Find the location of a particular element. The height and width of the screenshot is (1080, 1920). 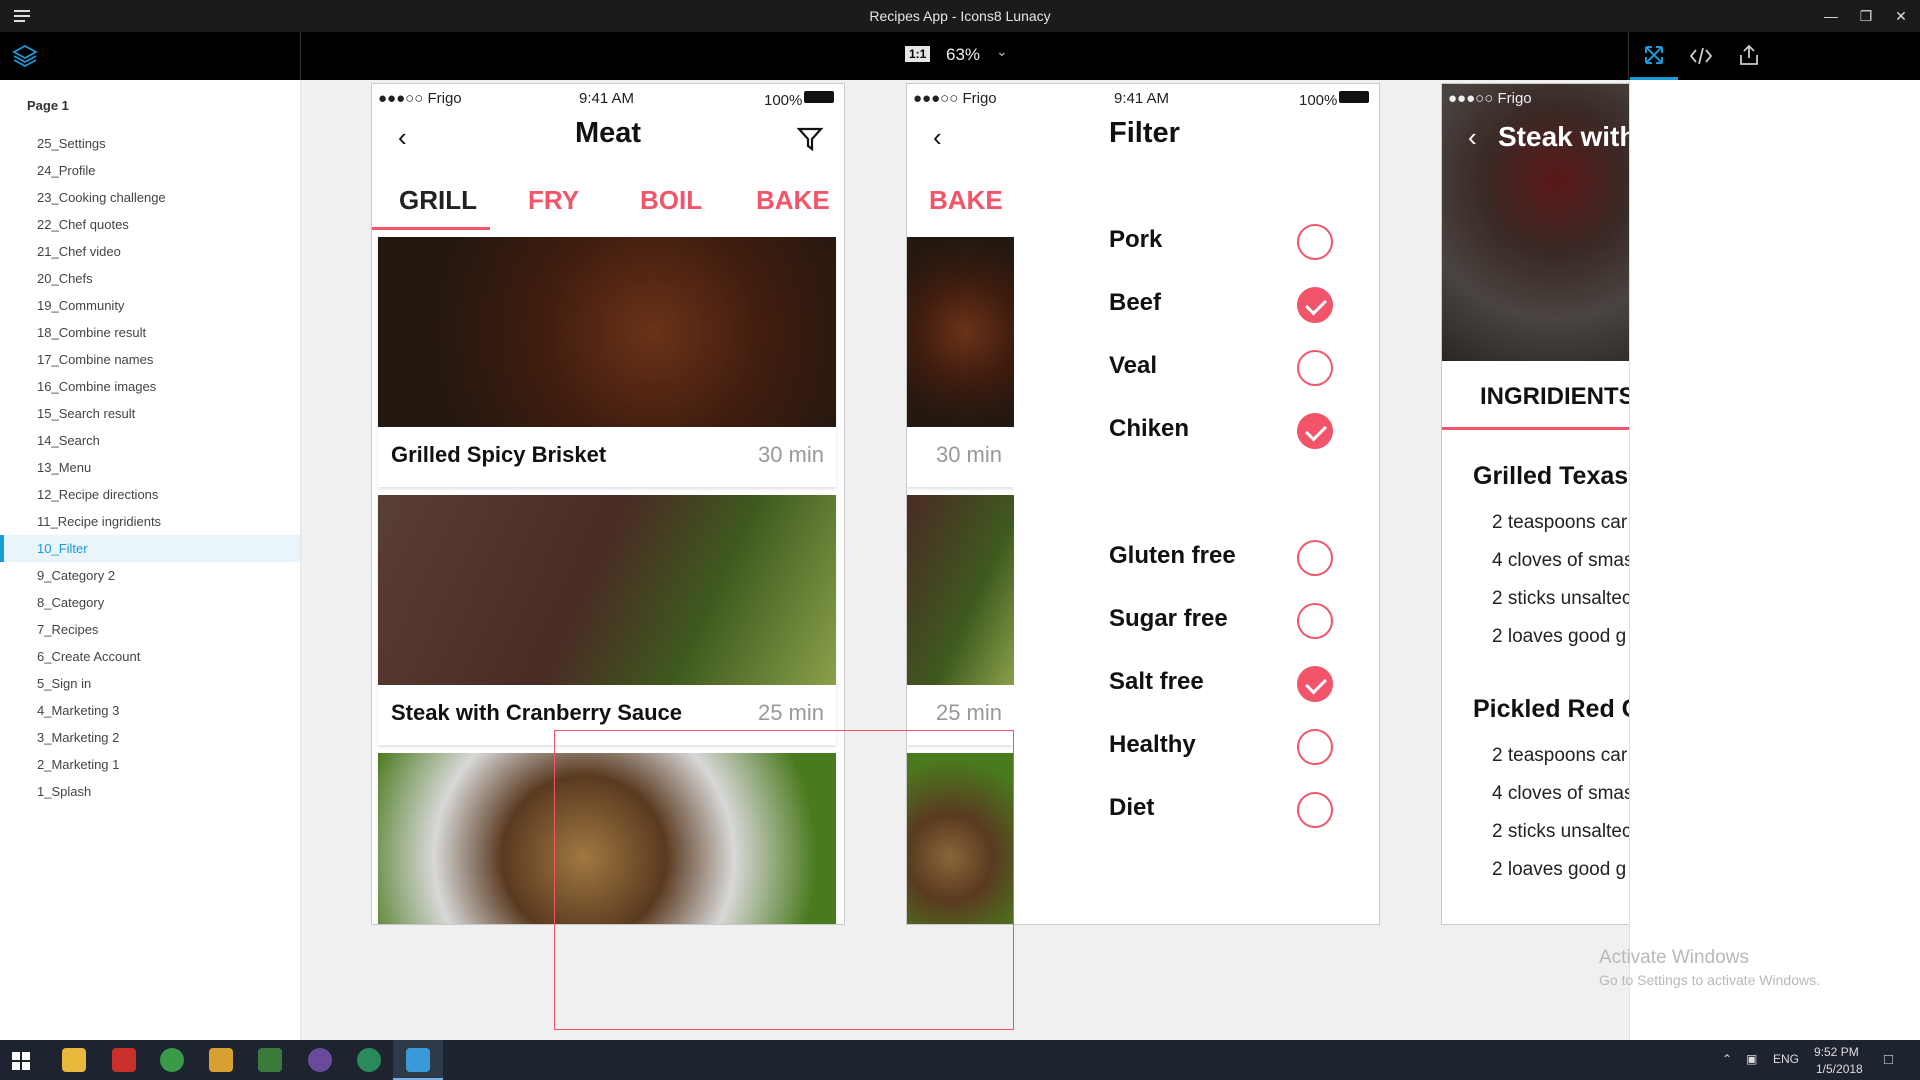

layer-item-label: 12_Recipe directions is located at coordinates (98, 494).